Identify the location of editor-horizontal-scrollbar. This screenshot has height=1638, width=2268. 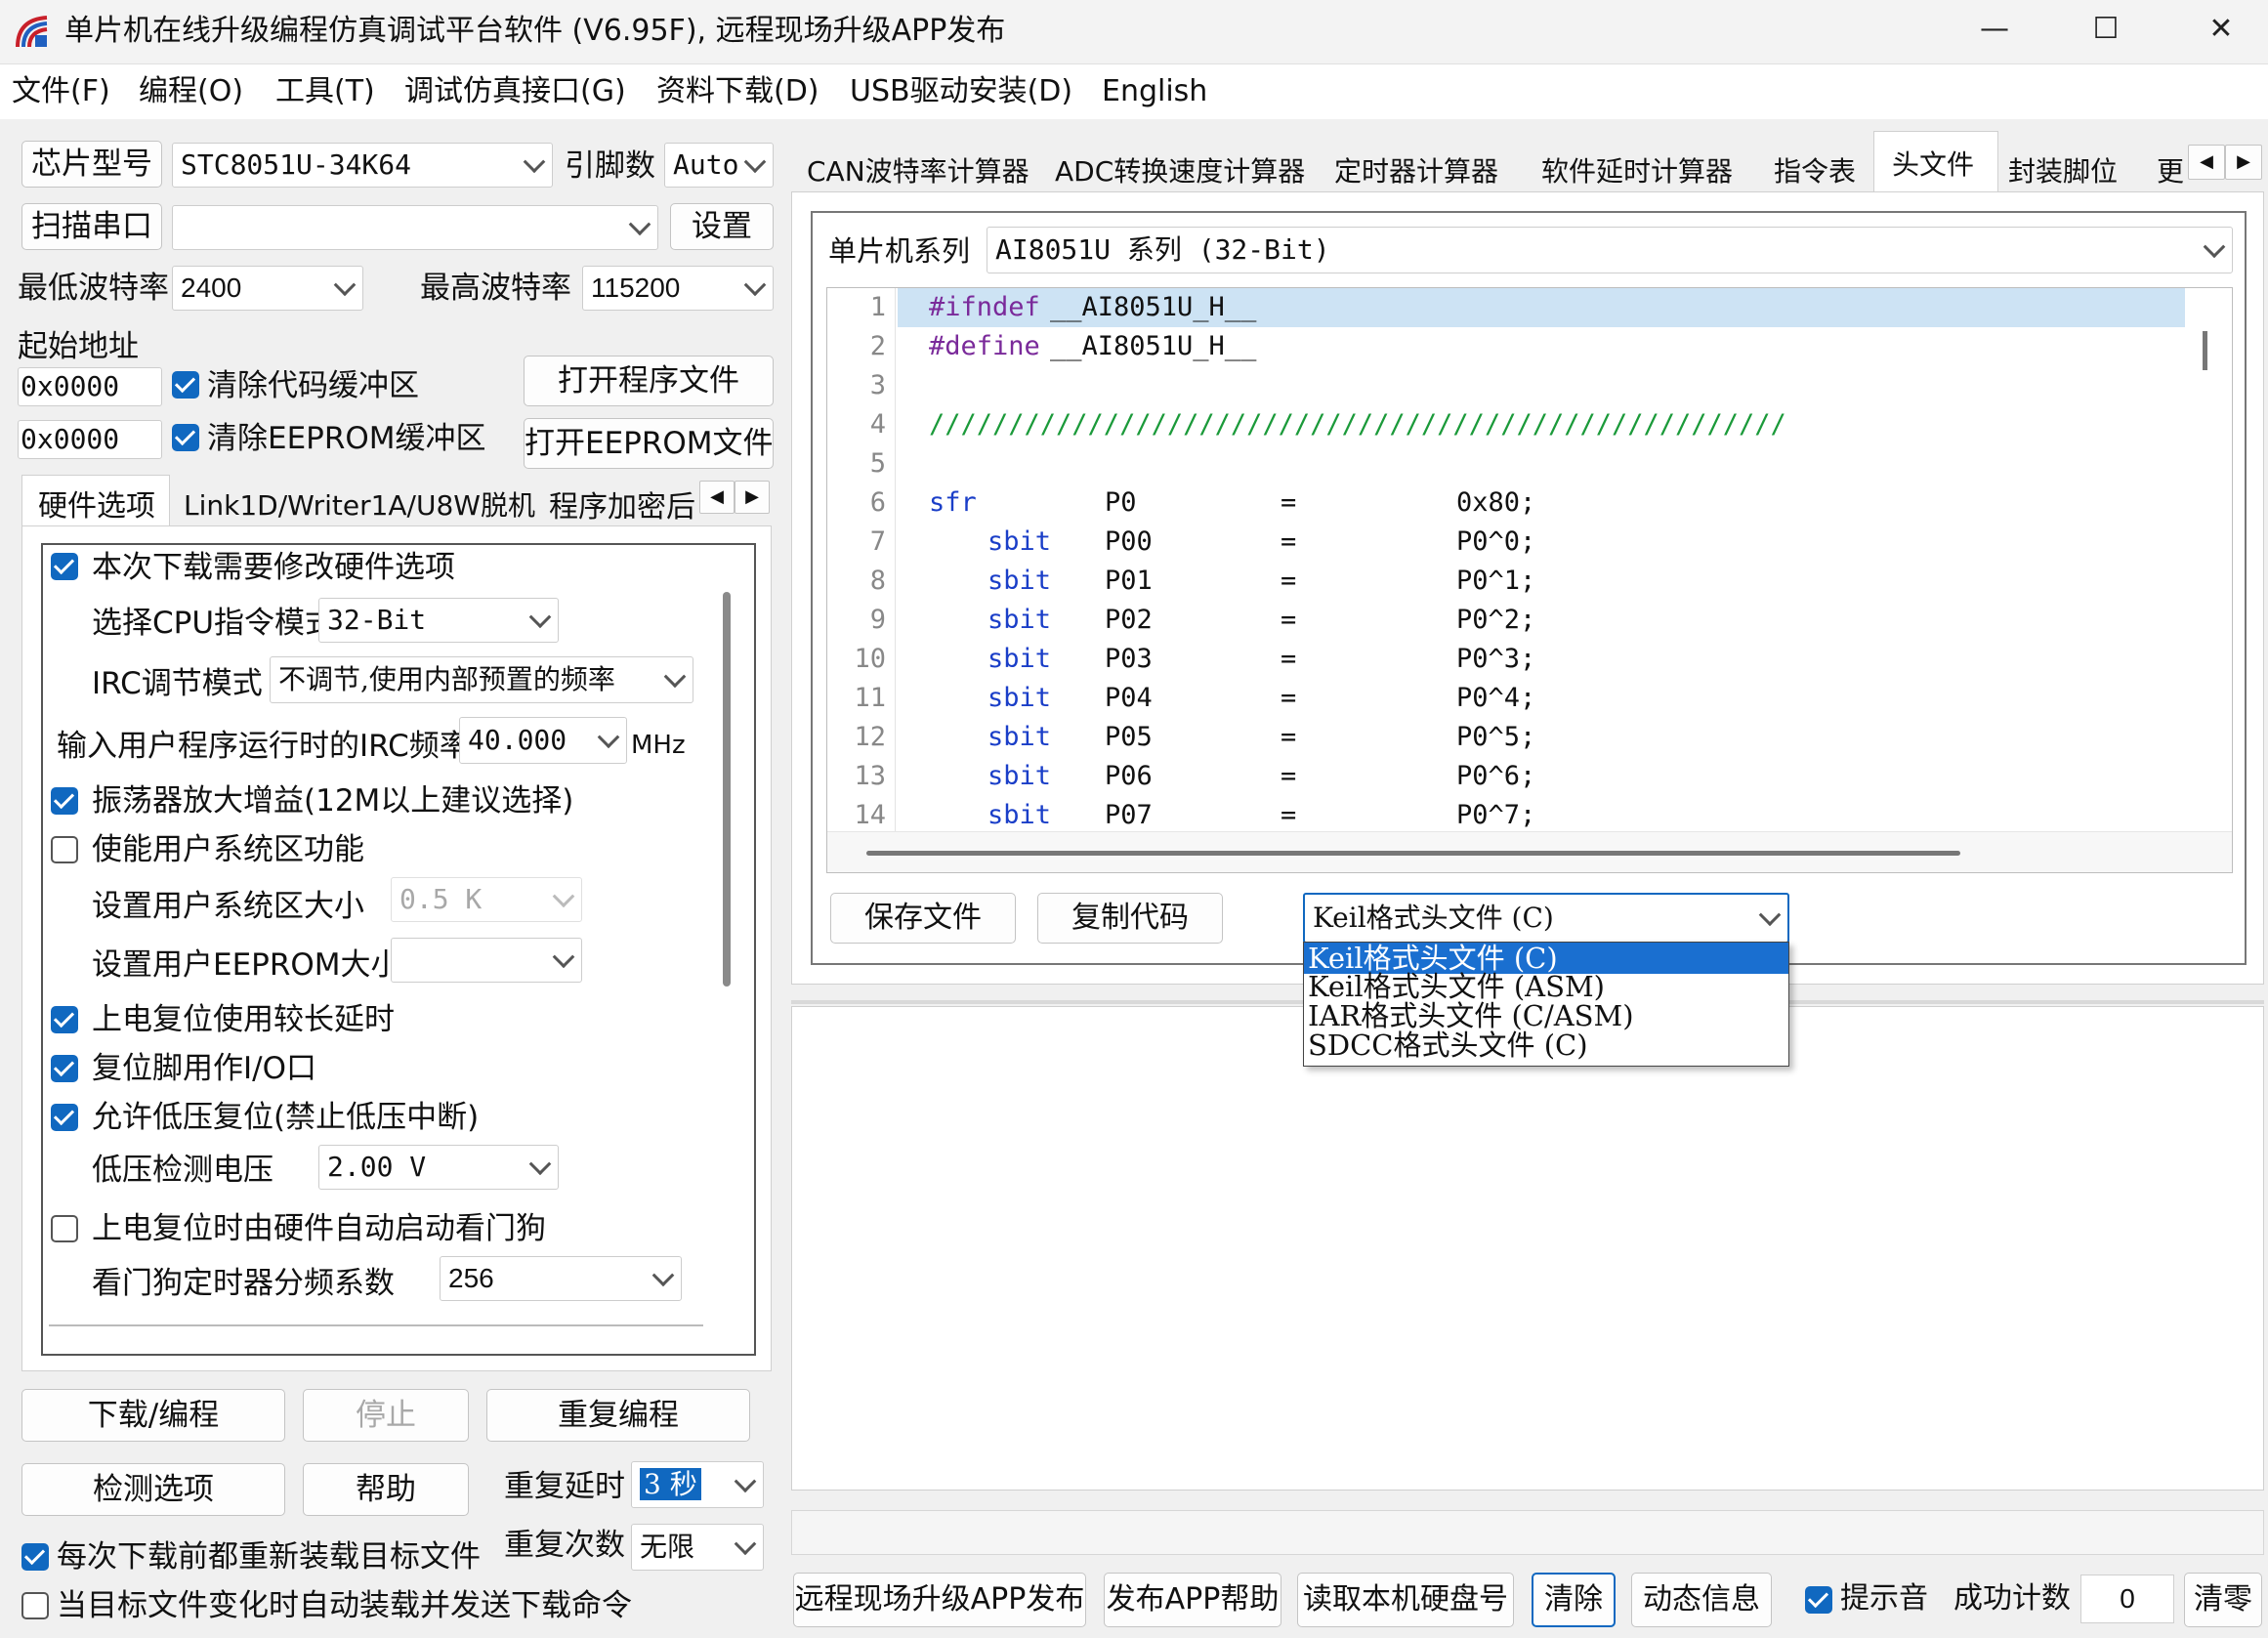
(1413, 853).